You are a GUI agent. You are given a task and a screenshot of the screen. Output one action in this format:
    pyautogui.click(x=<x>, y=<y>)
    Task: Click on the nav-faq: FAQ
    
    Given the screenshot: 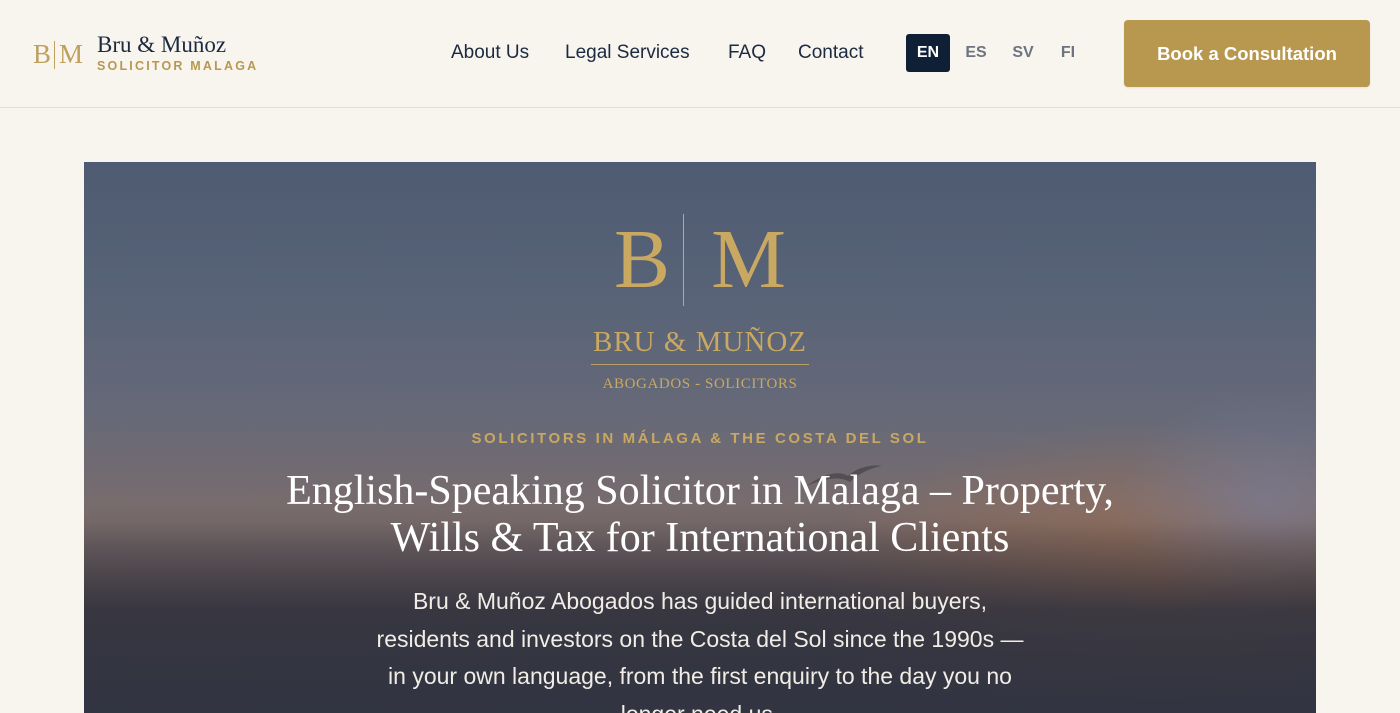 What is the action you would take?
    pyautogui.click(x=747, y=53)
    